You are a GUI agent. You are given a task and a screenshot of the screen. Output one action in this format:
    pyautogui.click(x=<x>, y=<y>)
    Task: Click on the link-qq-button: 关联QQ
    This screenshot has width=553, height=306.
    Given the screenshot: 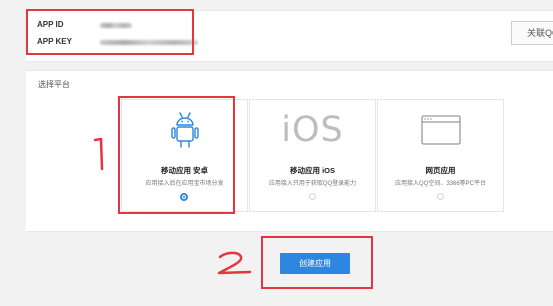 What is the action you would take?
    pyautogui.click(x=532, y=33)
    